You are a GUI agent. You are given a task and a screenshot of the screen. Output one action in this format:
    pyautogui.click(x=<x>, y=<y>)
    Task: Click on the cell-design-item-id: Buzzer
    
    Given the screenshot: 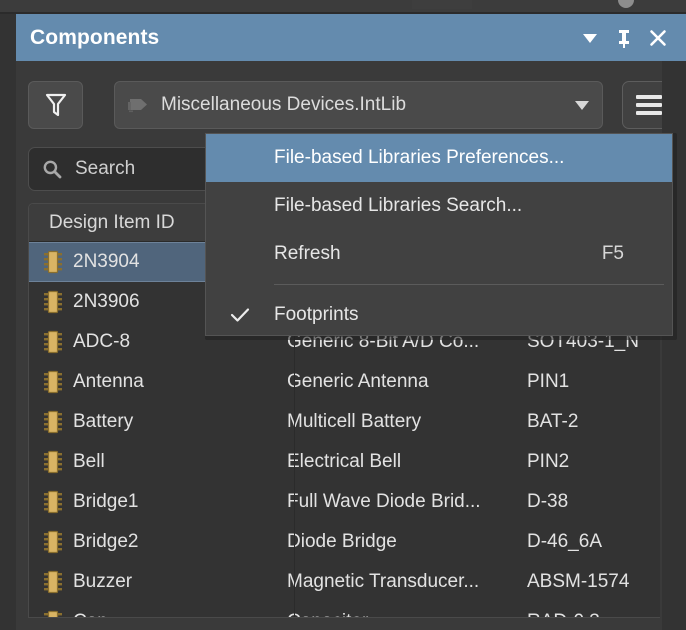 What is the action you would take?
    pyautogui.click(x=155, y=582)
    